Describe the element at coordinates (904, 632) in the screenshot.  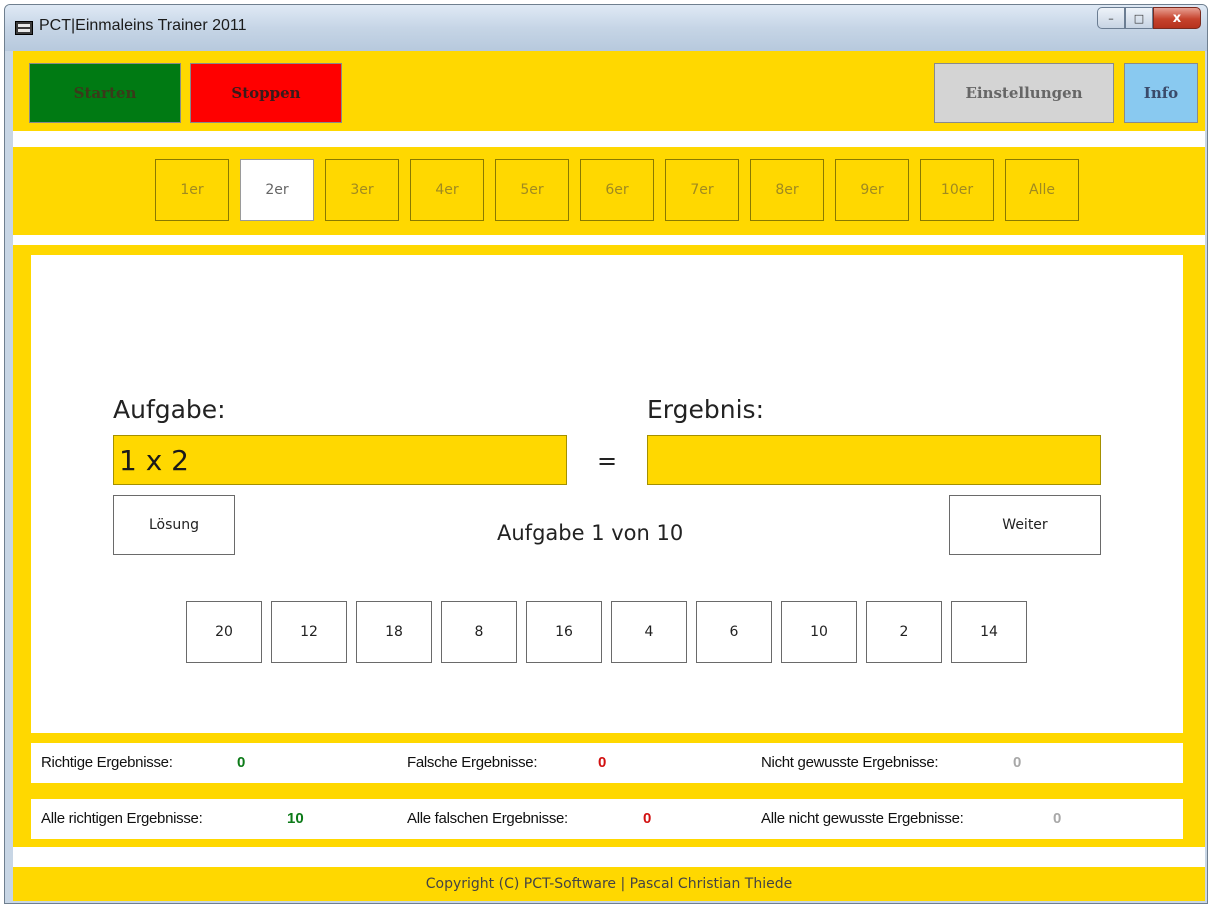
I see `answer-choice: 2` at that location.